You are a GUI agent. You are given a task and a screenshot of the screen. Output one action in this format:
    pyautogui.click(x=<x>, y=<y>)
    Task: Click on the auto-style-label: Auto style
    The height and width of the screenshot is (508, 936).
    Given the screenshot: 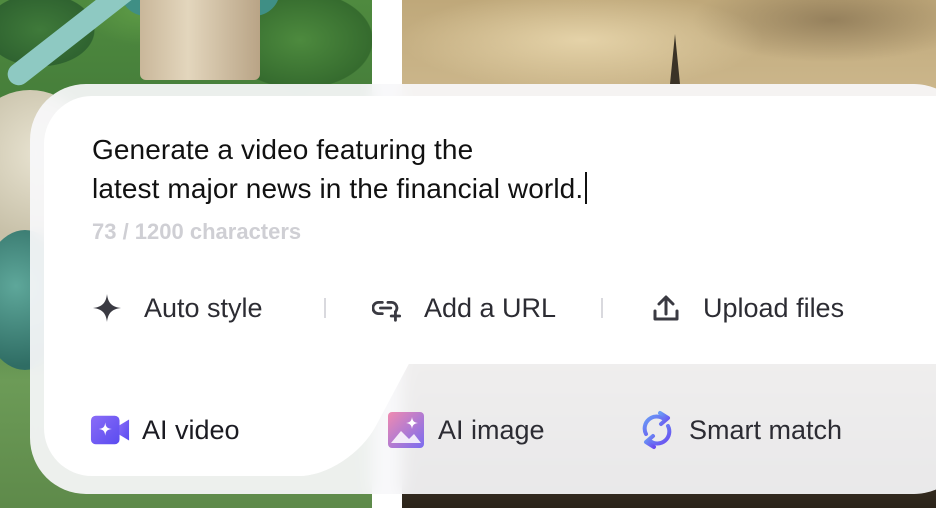 What is the action you would take?
    pyautogui.click(x=203, y=307)
    